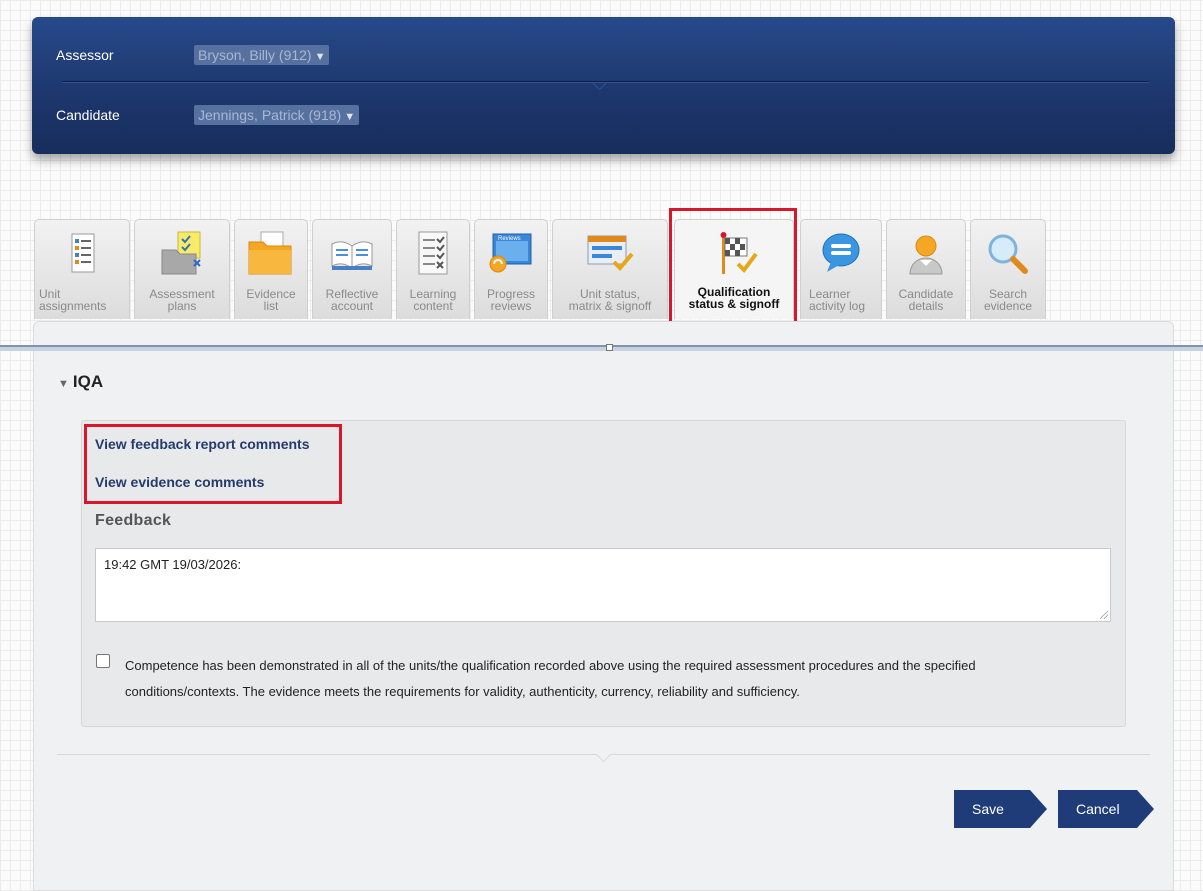  Describe the element at coordinates (610, 253) in the screenshot. I see `window-check-icon` at that location.